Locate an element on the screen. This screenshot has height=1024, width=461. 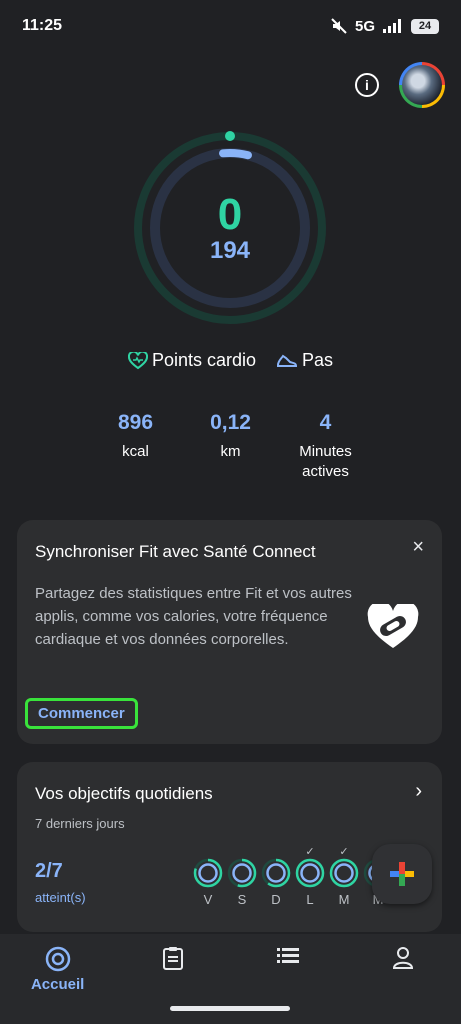
status-time: 11:25 is located at coordinates (42, 25).